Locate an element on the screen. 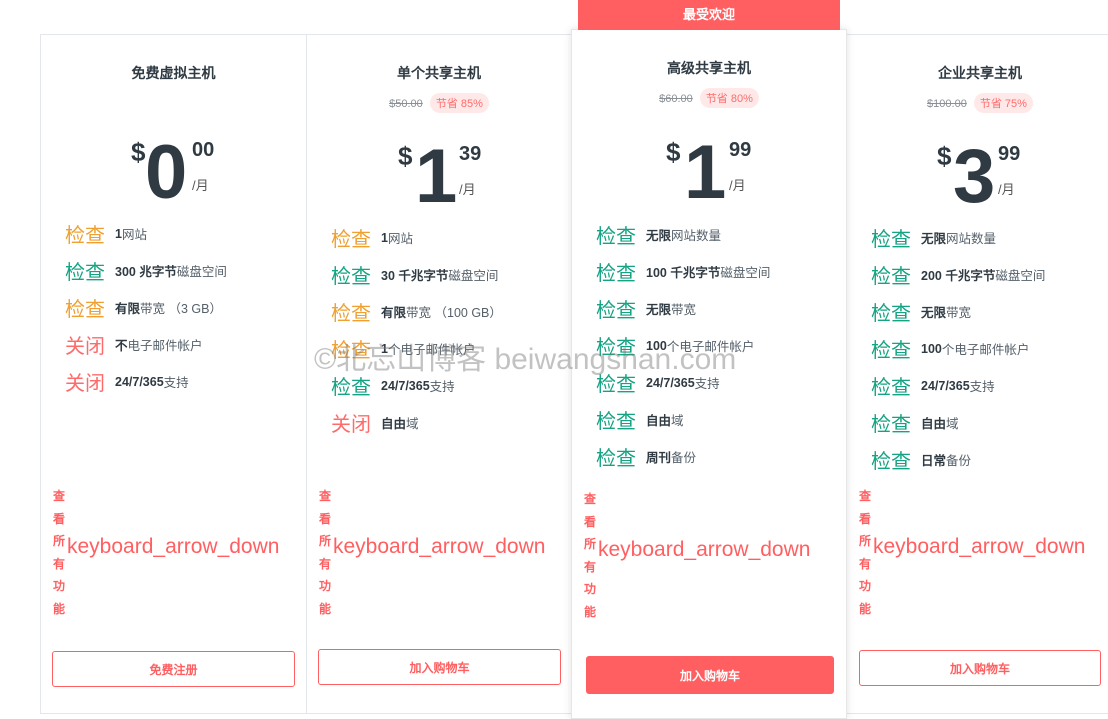 The image size is (1108, 719). feature-item: 关闭 自由域 is located at coordinates (446, 422).